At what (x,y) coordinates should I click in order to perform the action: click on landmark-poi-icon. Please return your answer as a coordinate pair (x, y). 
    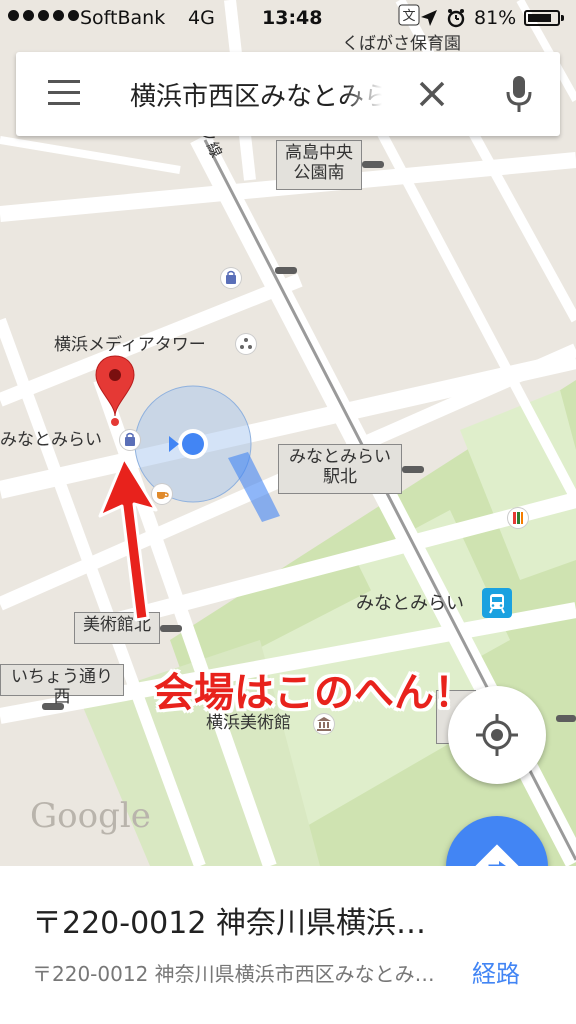
    Looking at the image, I should click on (246, 344).